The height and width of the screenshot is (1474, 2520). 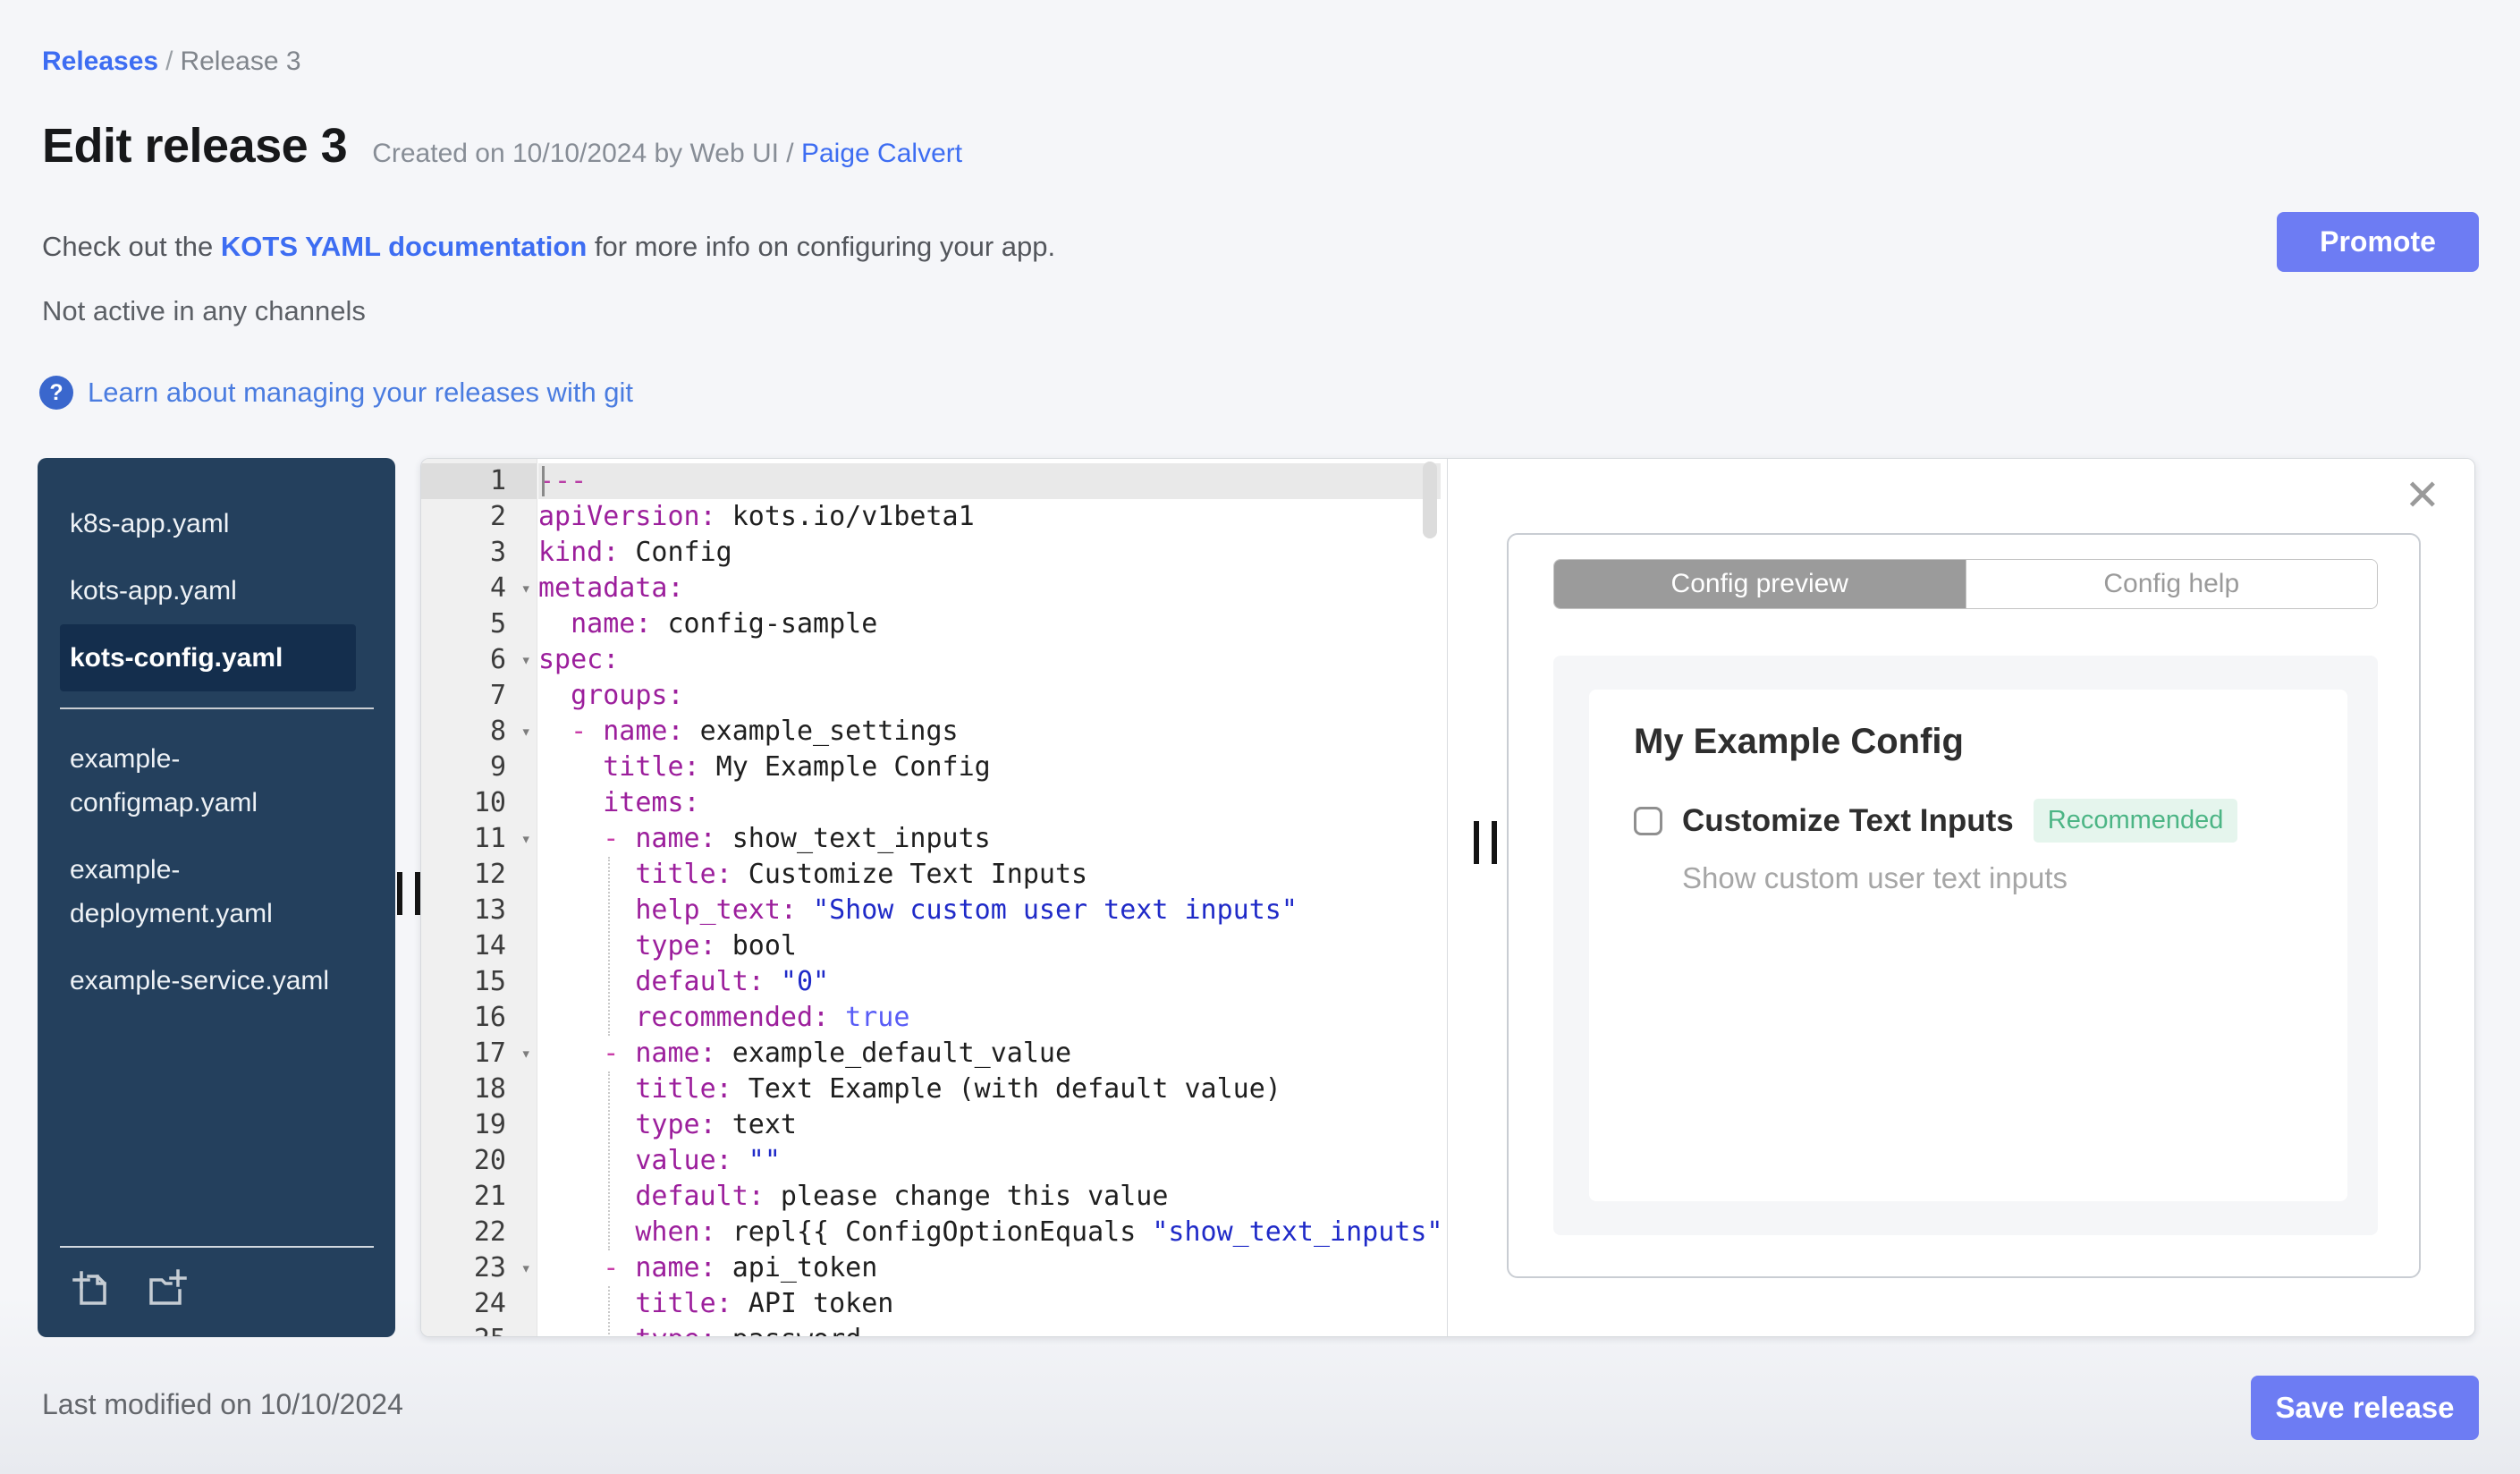 What do you see at coordinates (166, 1288) in the screenshot?
I see `new-folder-icon` at bounding box center [166, 1288].